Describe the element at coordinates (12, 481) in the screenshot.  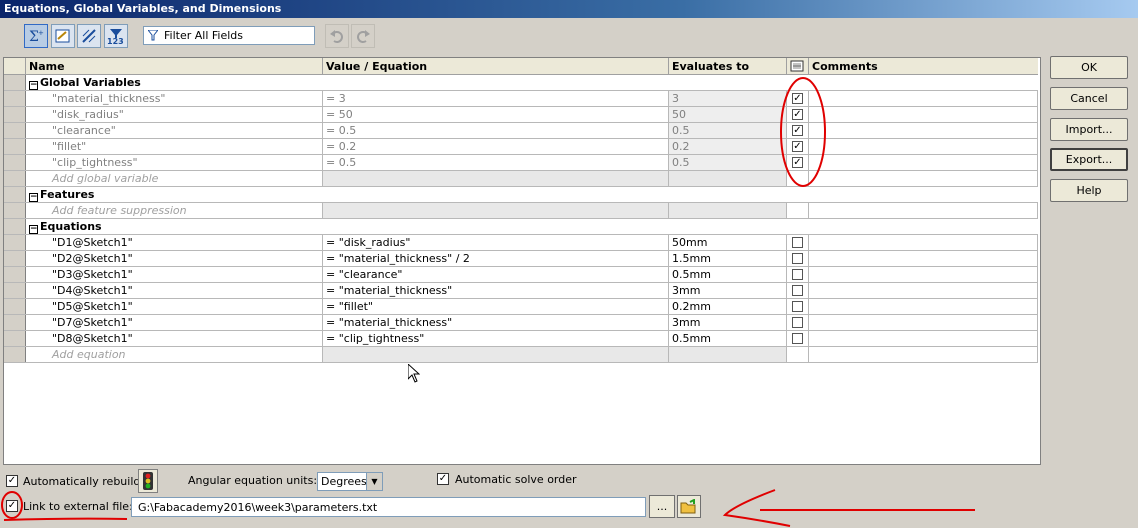
I see `auto-rebuild-checkbox: ✓` at that location.